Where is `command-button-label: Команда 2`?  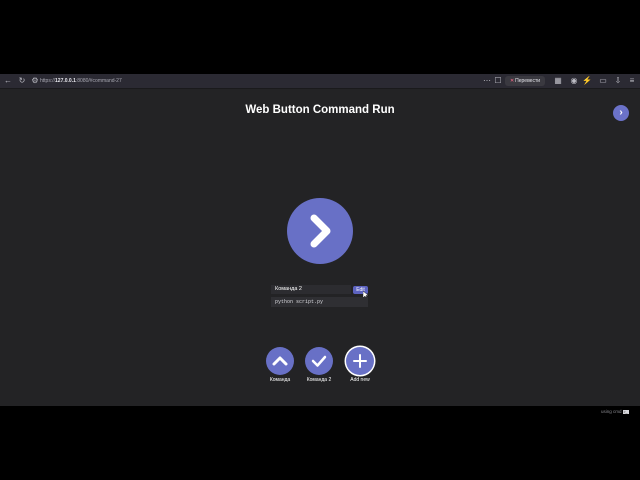
command-button-label: Команда 2 is located at coordinates (319, 380).